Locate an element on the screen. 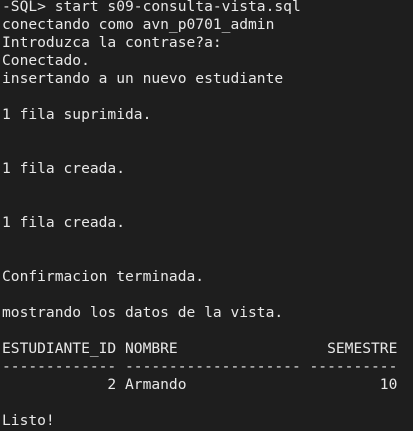 This screenshot has width=413, height=431. terminal-line-sql-command: -SQL> start s09-consulta-vista.sql is located at coordinates (151, 7).